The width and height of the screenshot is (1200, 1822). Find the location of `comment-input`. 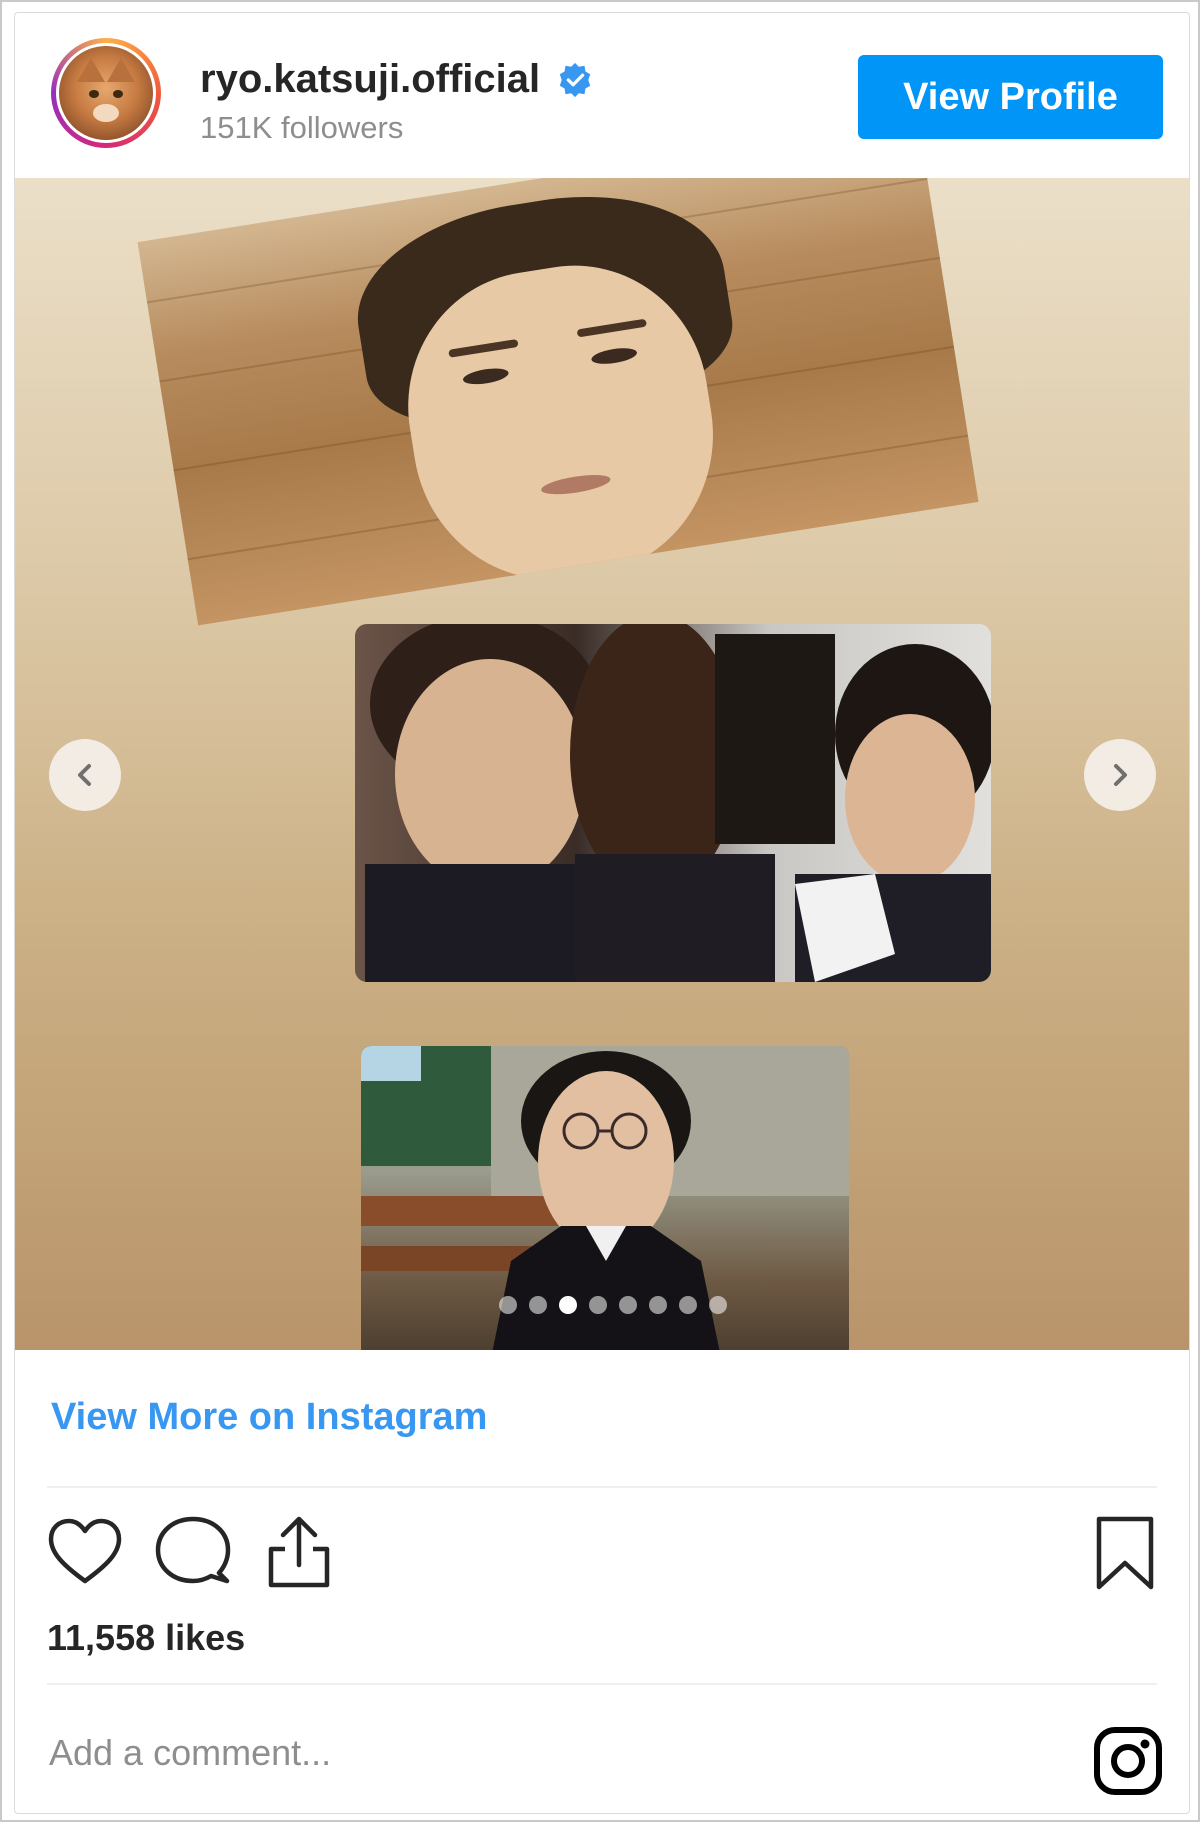

comment-input is located at coordinates (529, 1753).